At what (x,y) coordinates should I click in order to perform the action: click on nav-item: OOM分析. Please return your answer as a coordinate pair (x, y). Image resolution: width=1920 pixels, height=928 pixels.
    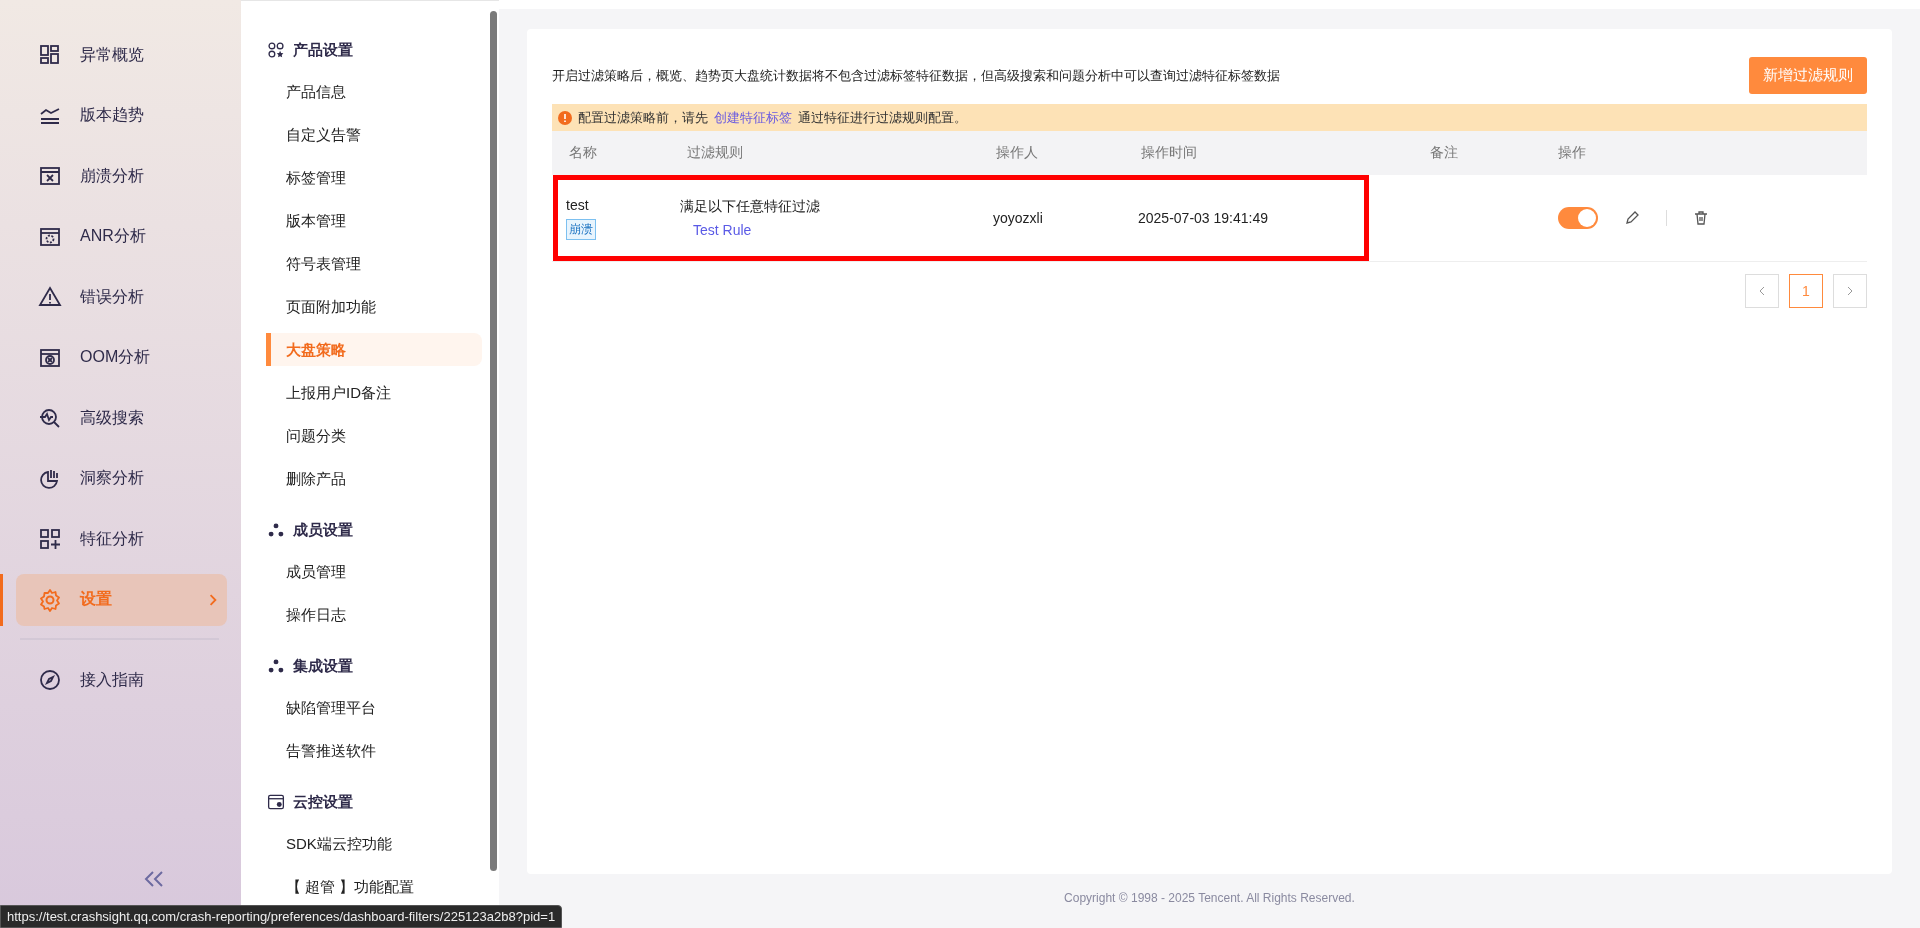
    Looking at the image, I should click on (121, 357).